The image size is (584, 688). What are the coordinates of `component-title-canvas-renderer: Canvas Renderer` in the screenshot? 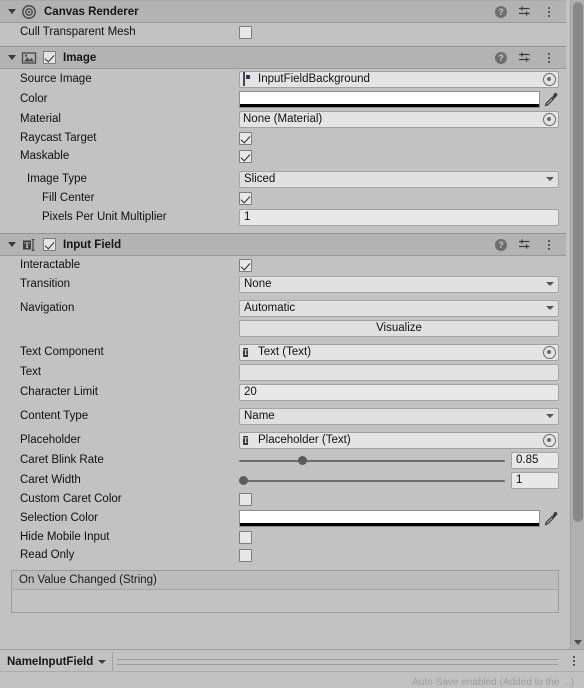 It's located at (91, 11).